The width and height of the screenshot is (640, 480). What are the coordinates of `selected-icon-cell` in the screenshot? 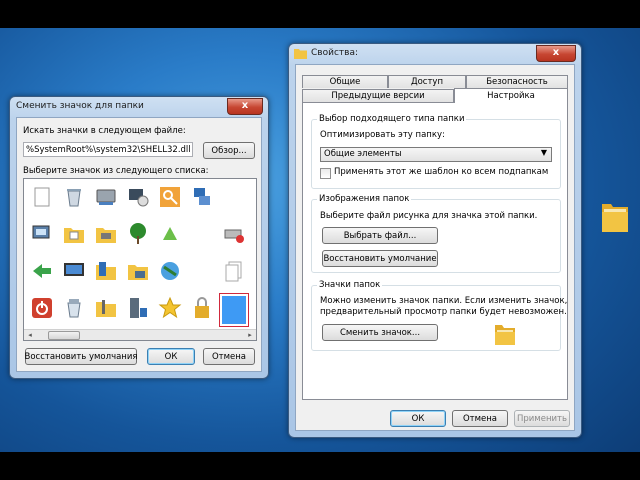 It's located at (234, 310).